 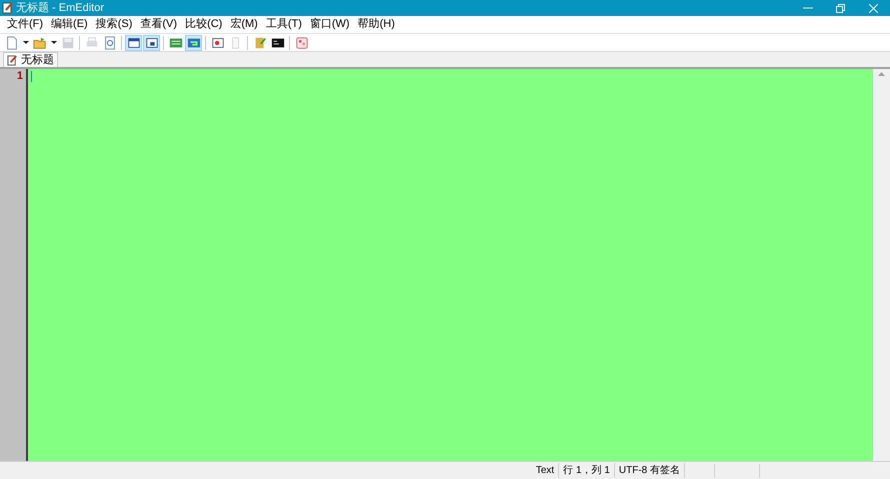 What do you see at coordinates (19, 76) in the screenshot?
I see `line-number: 1` at bounding box center [19, 76].